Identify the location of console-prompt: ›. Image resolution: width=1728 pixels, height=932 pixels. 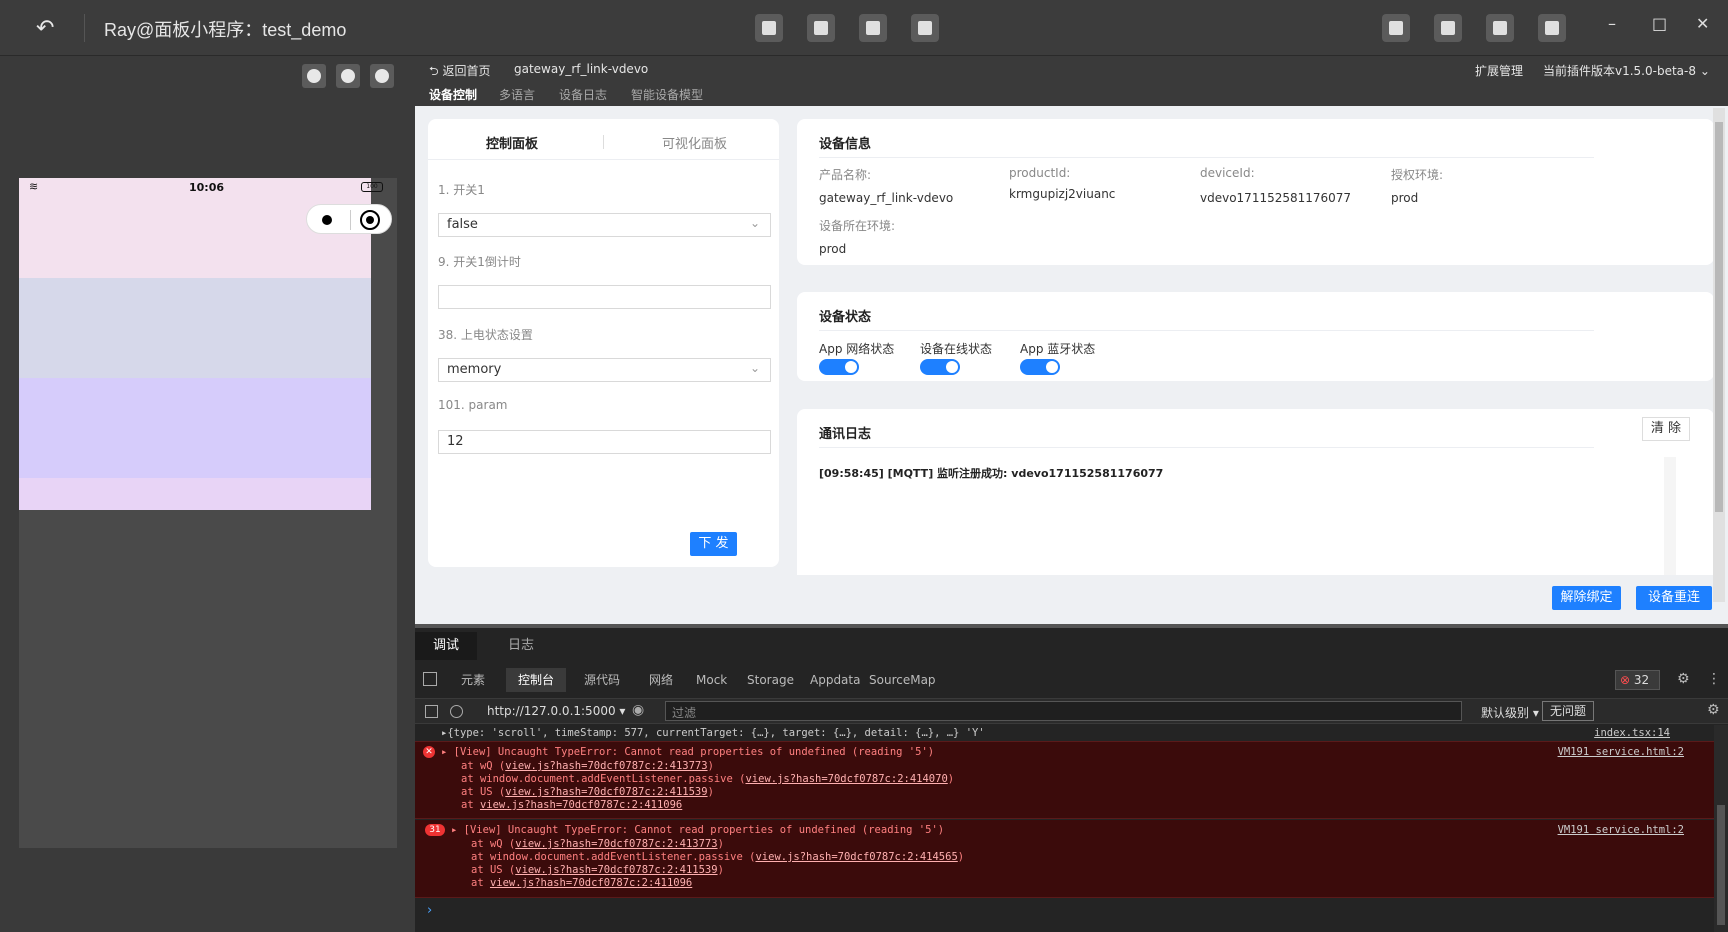
(429, 910).